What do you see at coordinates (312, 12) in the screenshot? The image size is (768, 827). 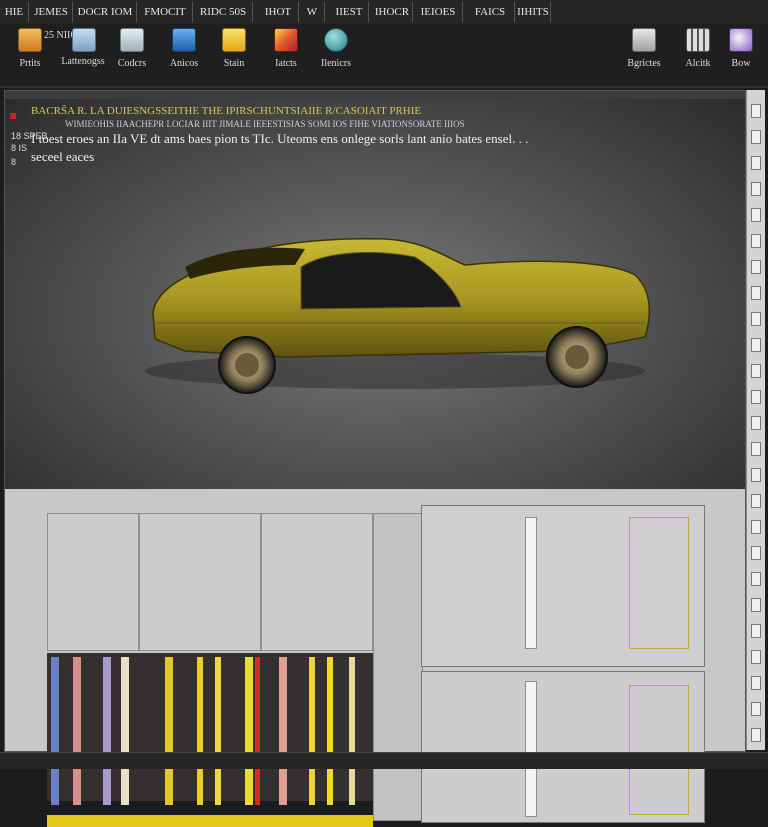 I see `tab-6: W` at bounding box center [312, 12].